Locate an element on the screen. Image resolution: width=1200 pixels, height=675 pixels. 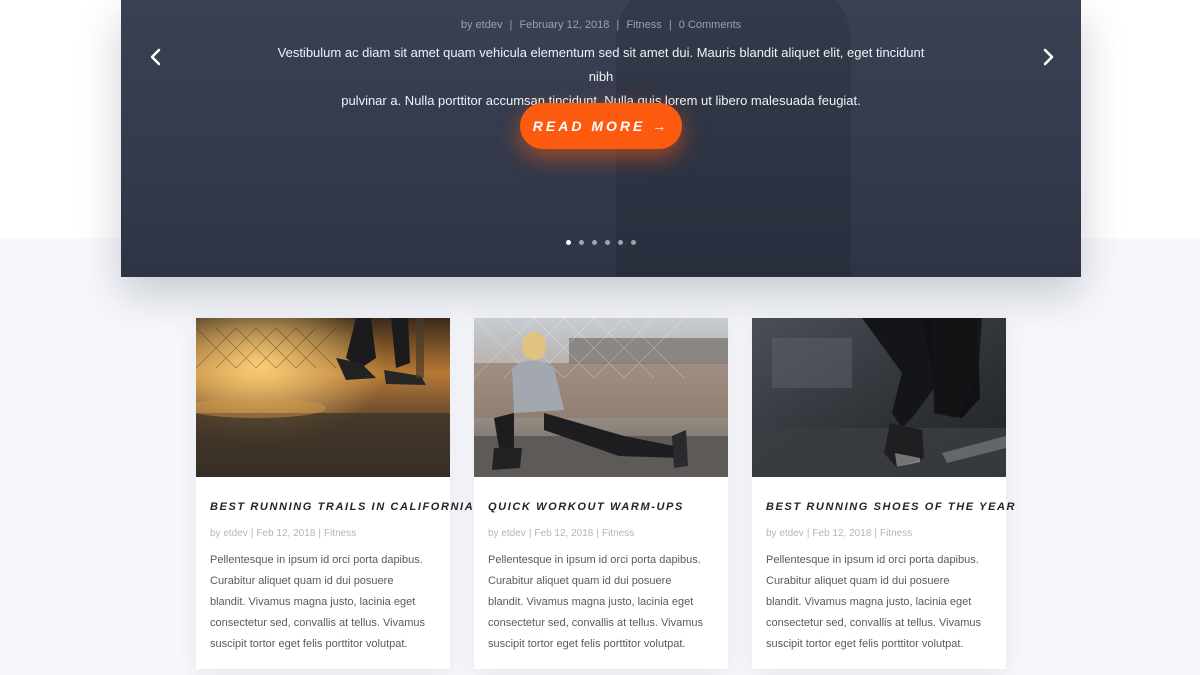
slider-next-button is located at coordinates (1048, 57).